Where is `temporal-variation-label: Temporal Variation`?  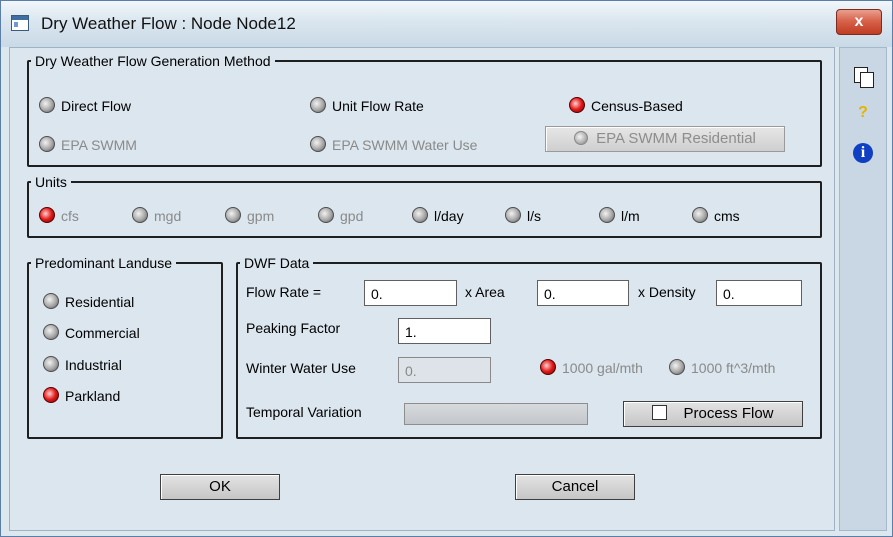 temporal-variation-label: Temporal Variation is located at coordinates (304, 412).